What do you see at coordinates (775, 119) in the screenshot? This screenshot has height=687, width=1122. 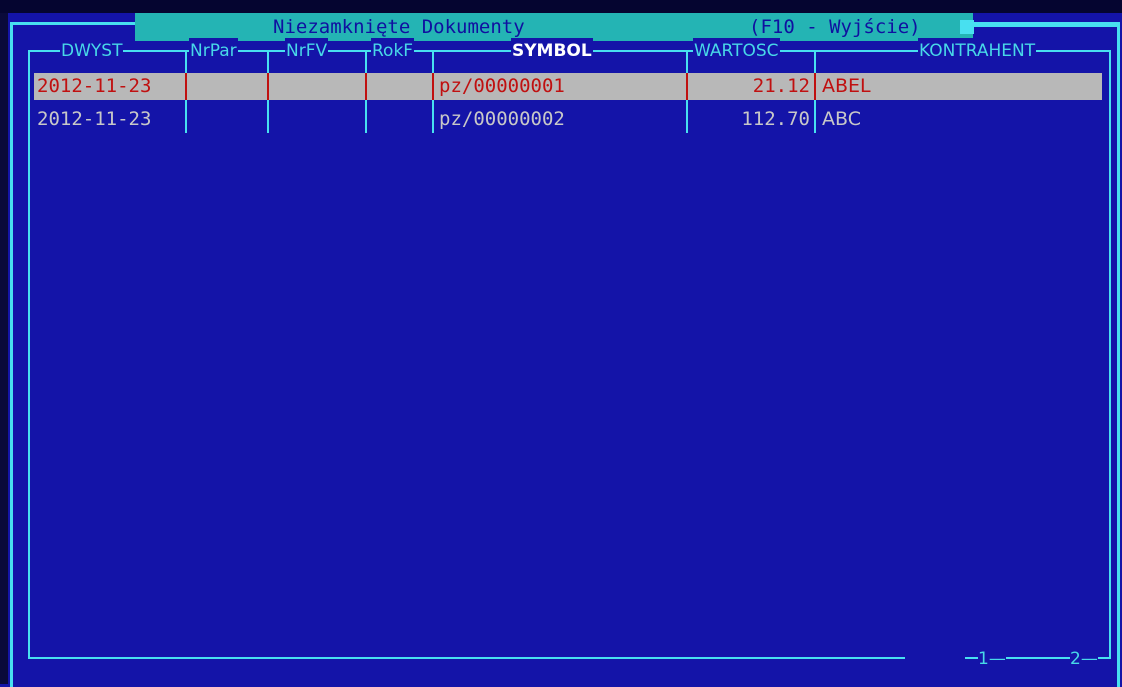 I see `cell-wartosc: 112.70` at bounding box center [775, 119].